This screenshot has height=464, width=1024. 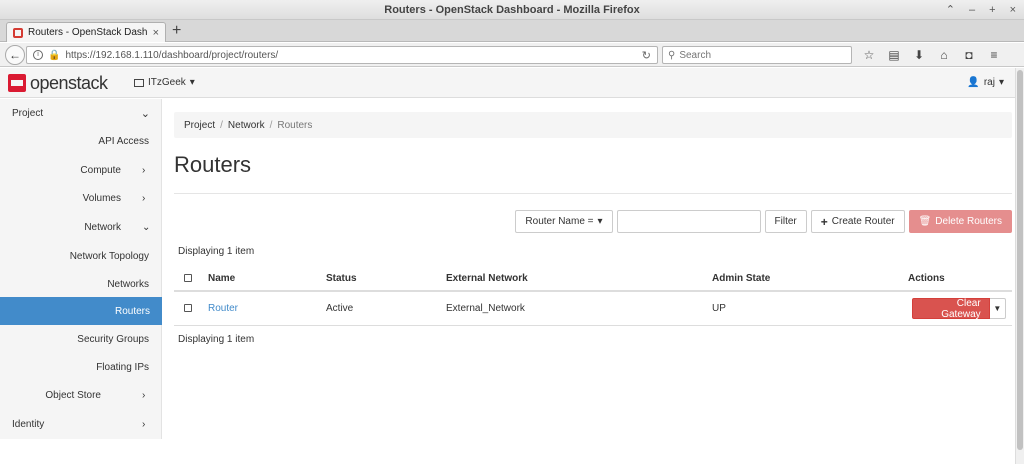 What do you see at coordinates (192, 82) in the screenshot?
I see `chevron-down-icon: ▾` at bounding box center [192, 82].